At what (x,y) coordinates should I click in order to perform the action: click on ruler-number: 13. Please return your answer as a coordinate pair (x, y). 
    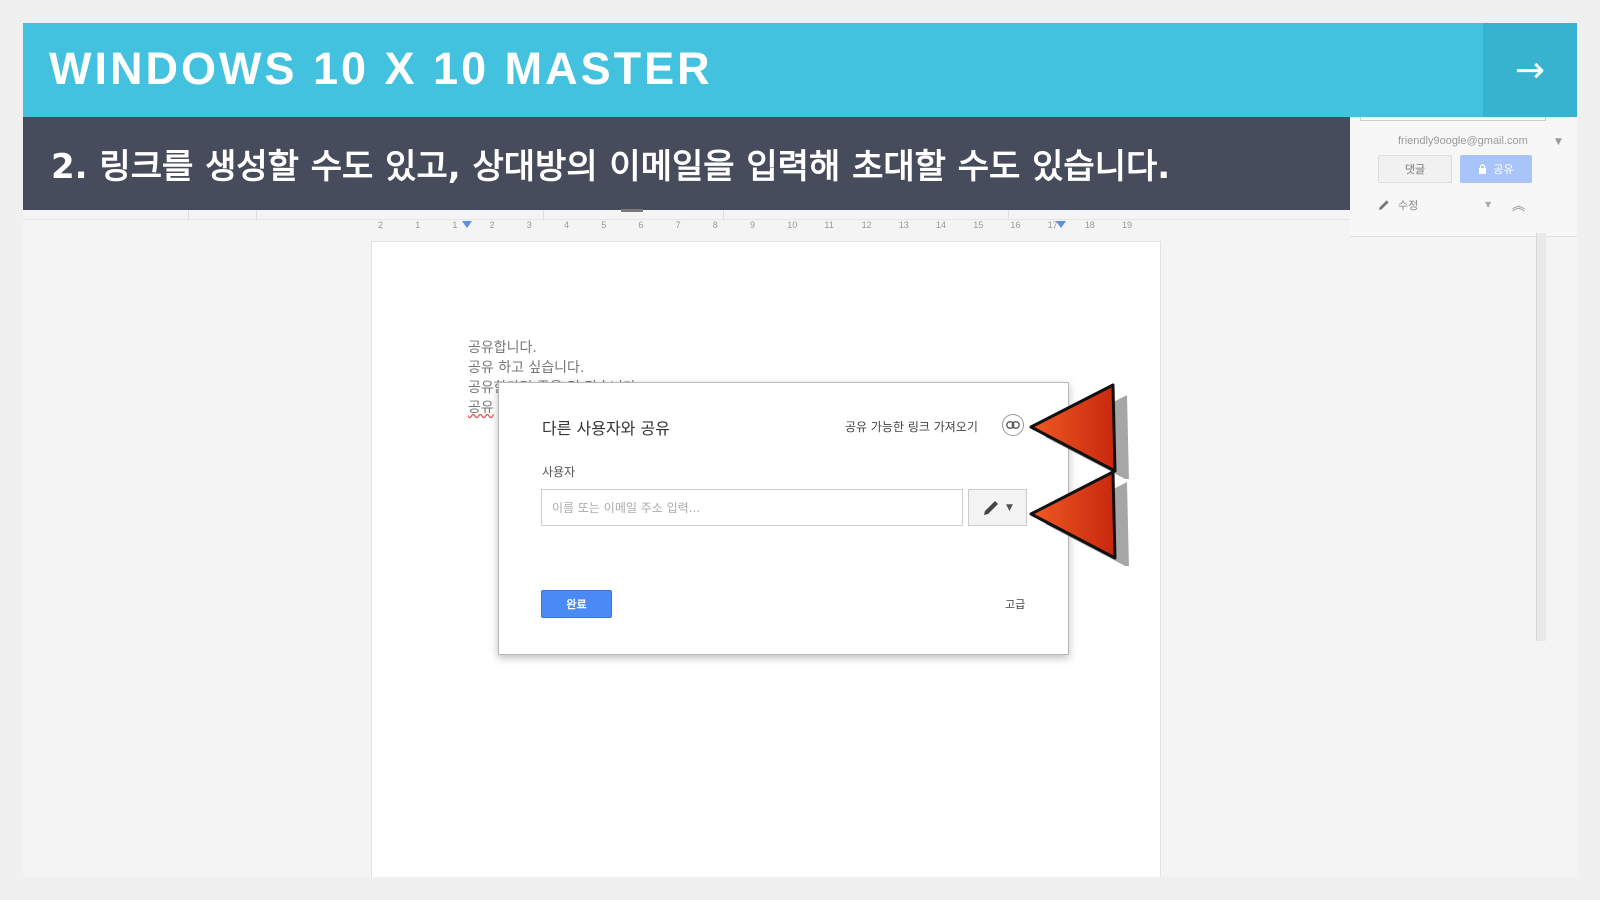
    Looking at the image, I should click on (903, 225).